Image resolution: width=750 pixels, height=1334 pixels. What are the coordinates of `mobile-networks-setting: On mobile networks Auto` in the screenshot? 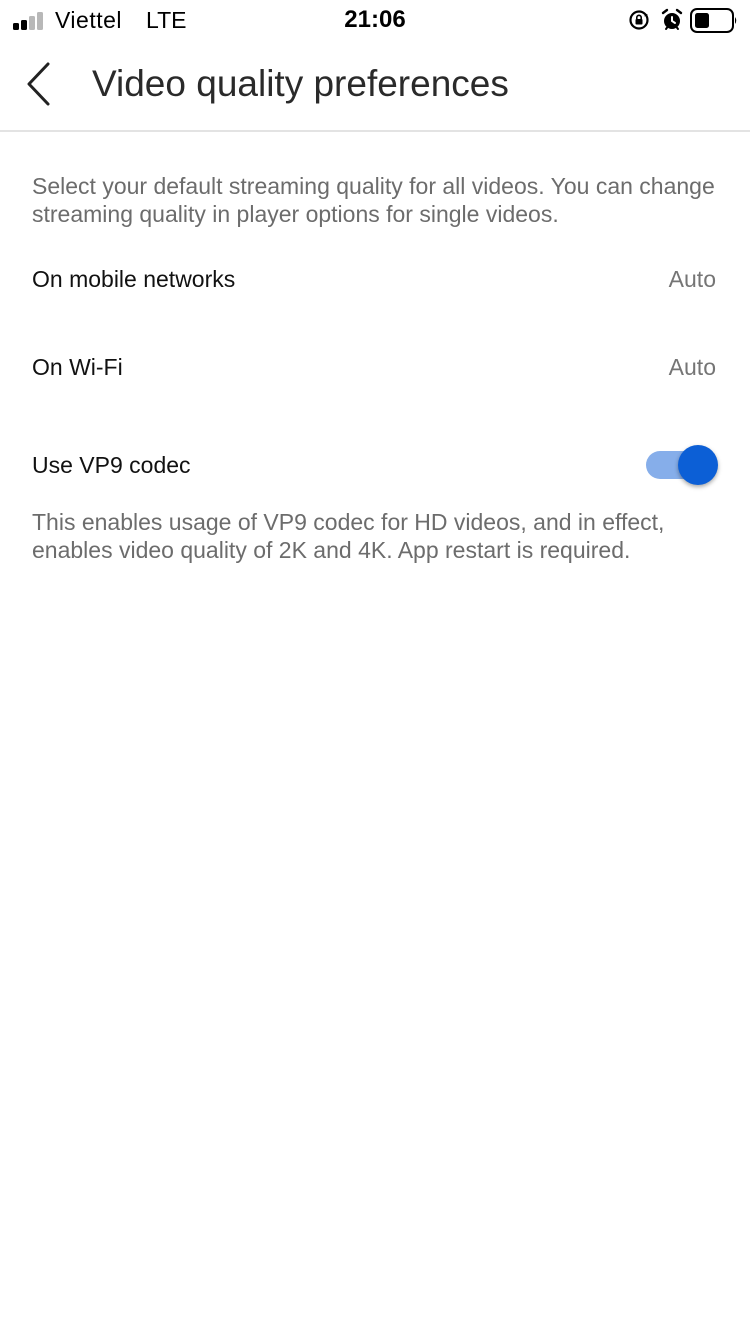 It's located at (375, 280).